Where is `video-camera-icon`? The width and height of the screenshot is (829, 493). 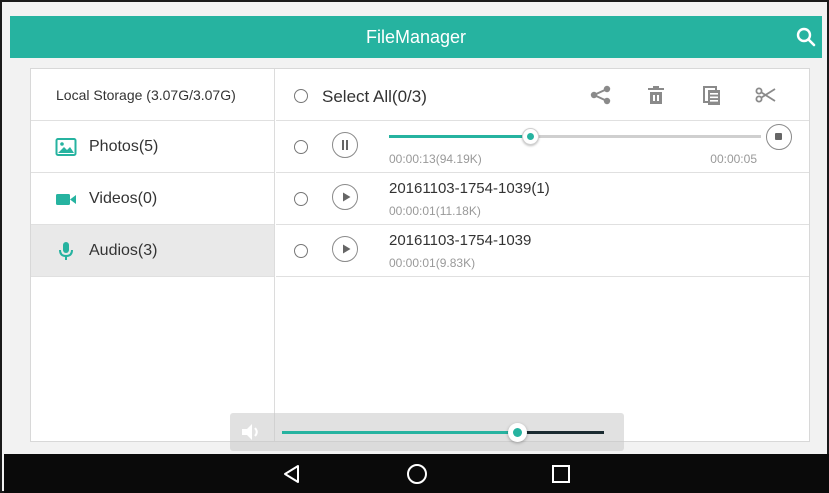
video-camera-icon is located at coordinates (66, 199).